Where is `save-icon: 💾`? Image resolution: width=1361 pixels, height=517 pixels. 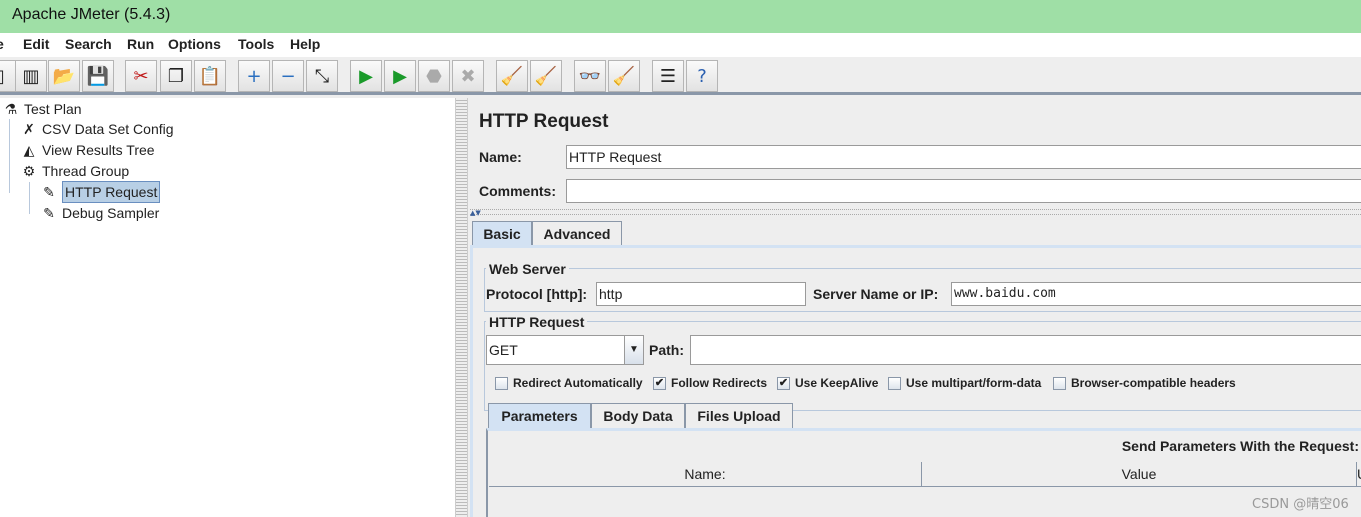
save-icon: 💾 is located at coordinates (98, 76).